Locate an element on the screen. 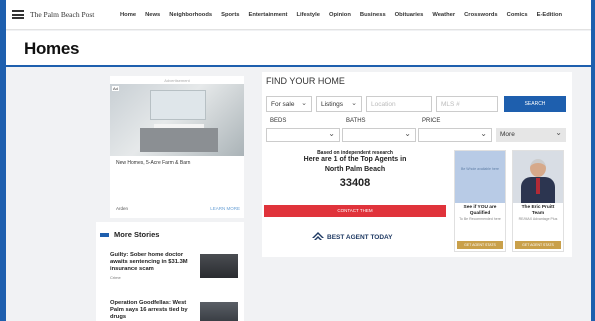 This screenshot has height=321, width=595. tile-placeholder-image: Be Whole available here is located at coordinates (480, 177).